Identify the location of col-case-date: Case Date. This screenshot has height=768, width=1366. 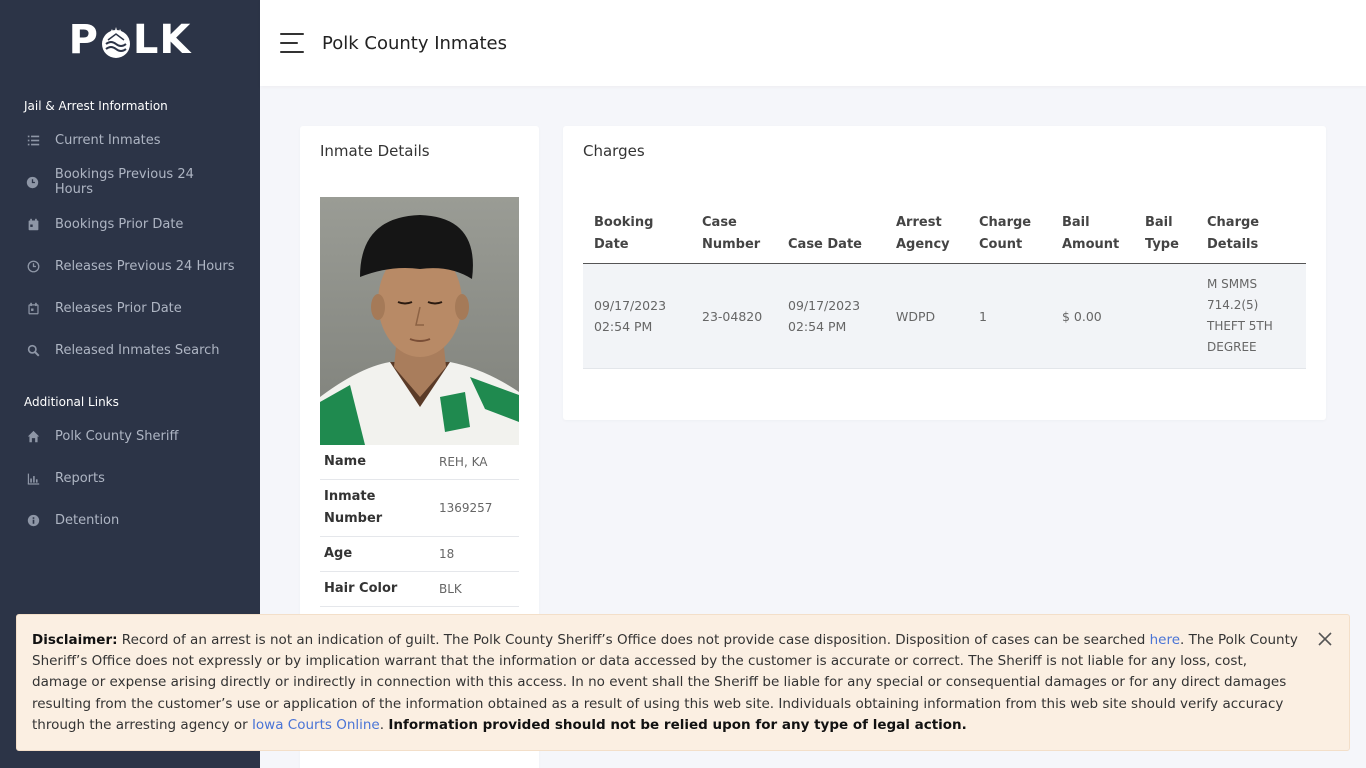
(831, 234).